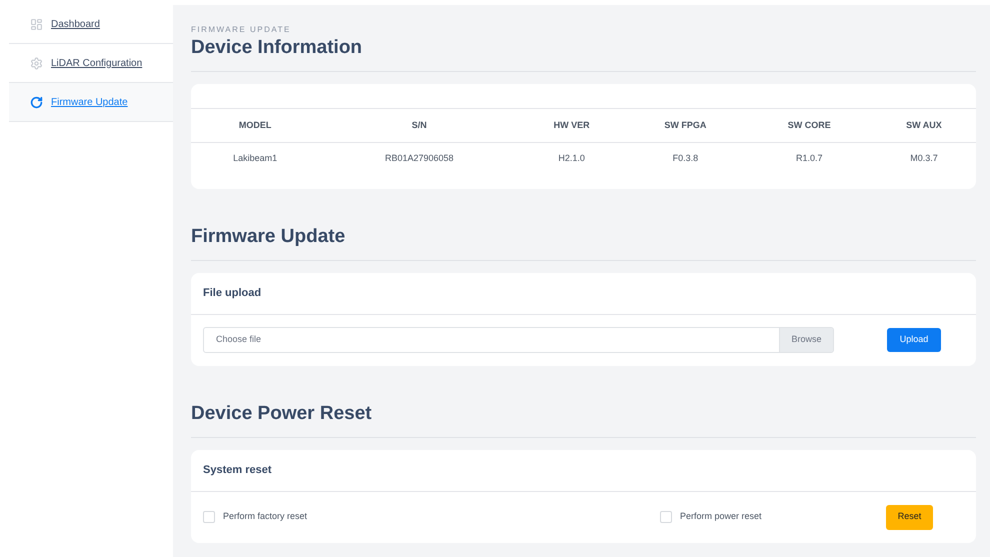  What do you see at coordinates (268, 236) in the screenshot?
I see `section-title: Firmware Update` at bounding box center [268, 236].